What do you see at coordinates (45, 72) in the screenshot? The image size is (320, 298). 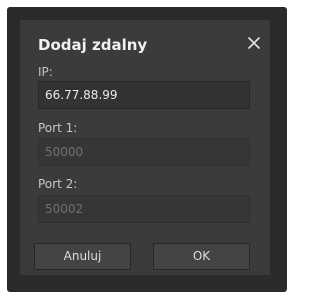 I see `ip-label: IP:` at bounding box center [45, 72].